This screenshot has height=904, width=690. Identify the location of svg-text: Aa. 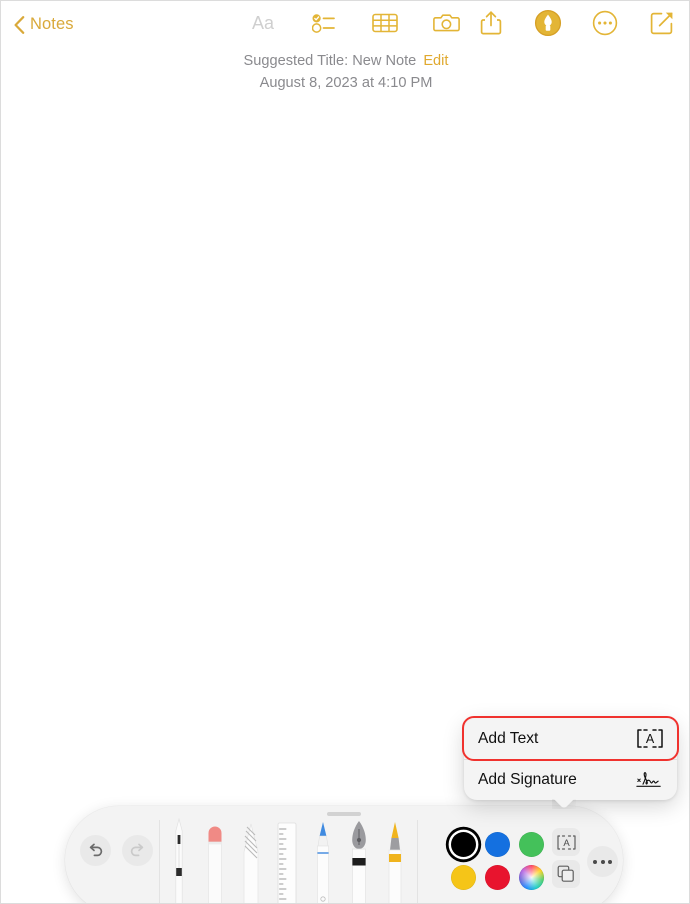
(263, 23).